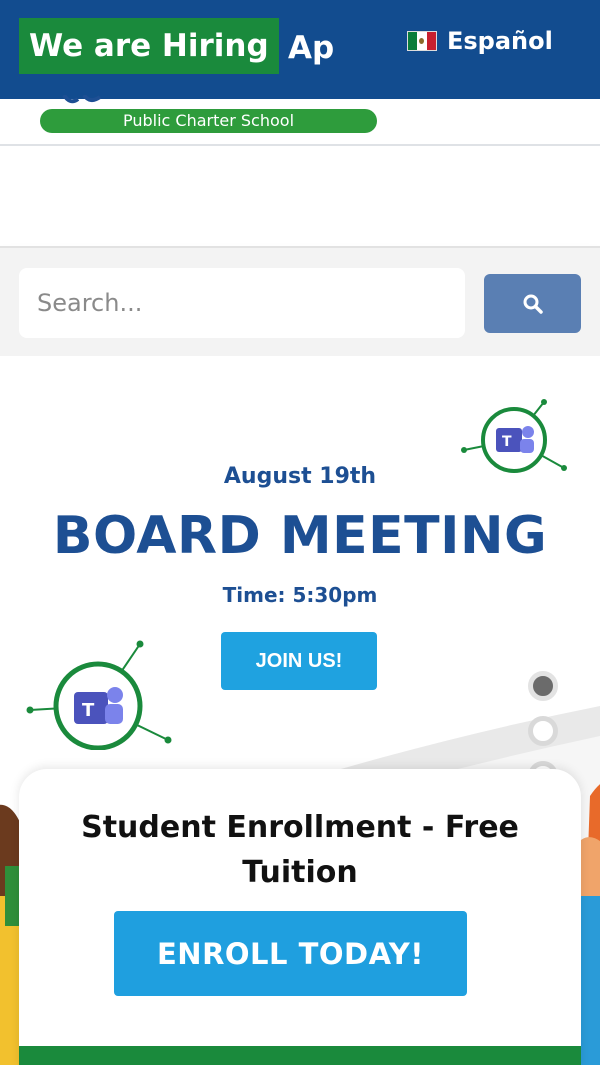 This screenshot has width=600, height=1065. What do you see at coordinates (500, 41) in the screenshot?
I see `language-label: Español` at bounding box center [500, 41].